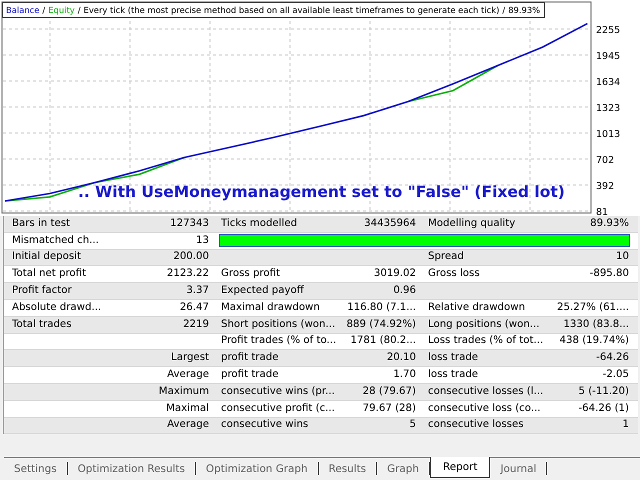 Image resolution: width=640 pixels, height=480 pixels. Describe the element at coordinates (41, 223) in the screenshot. I see `table-cell-text: Bars in test` at that location.